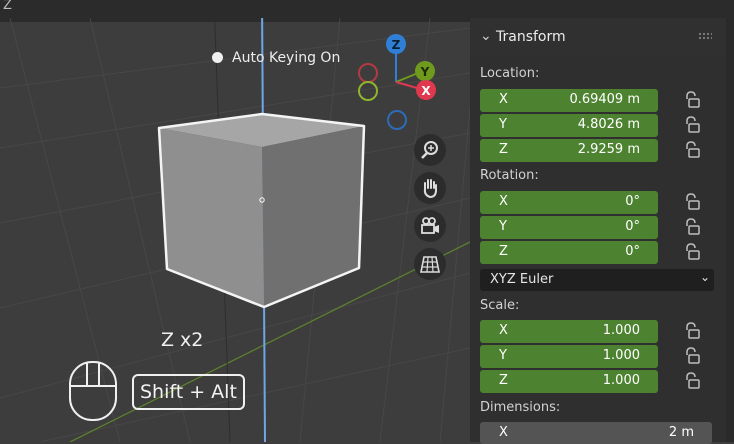 The width and height of the screenshot is (734, 444). I want to click on location-label: Location:, so click(510, 73).